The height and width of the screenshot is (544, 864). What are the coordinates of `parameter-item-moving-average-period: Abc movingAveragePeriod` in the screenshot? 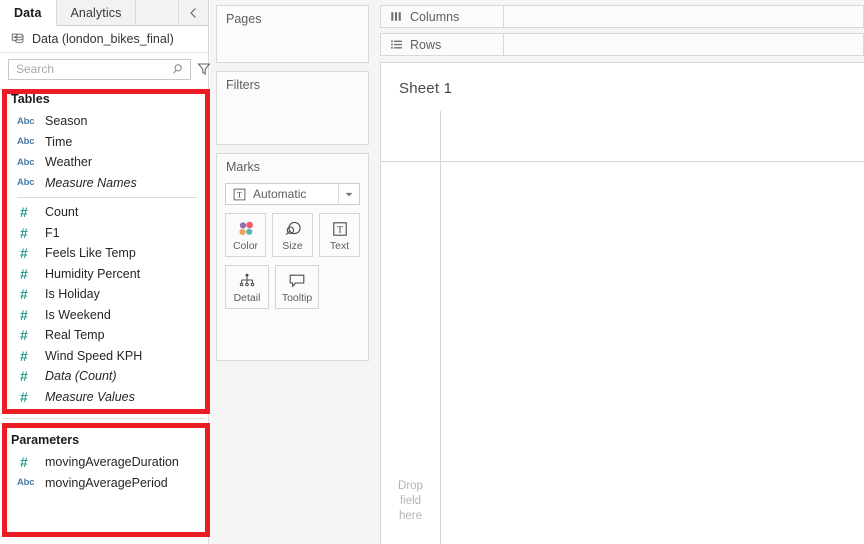 It's located at (104, 483).